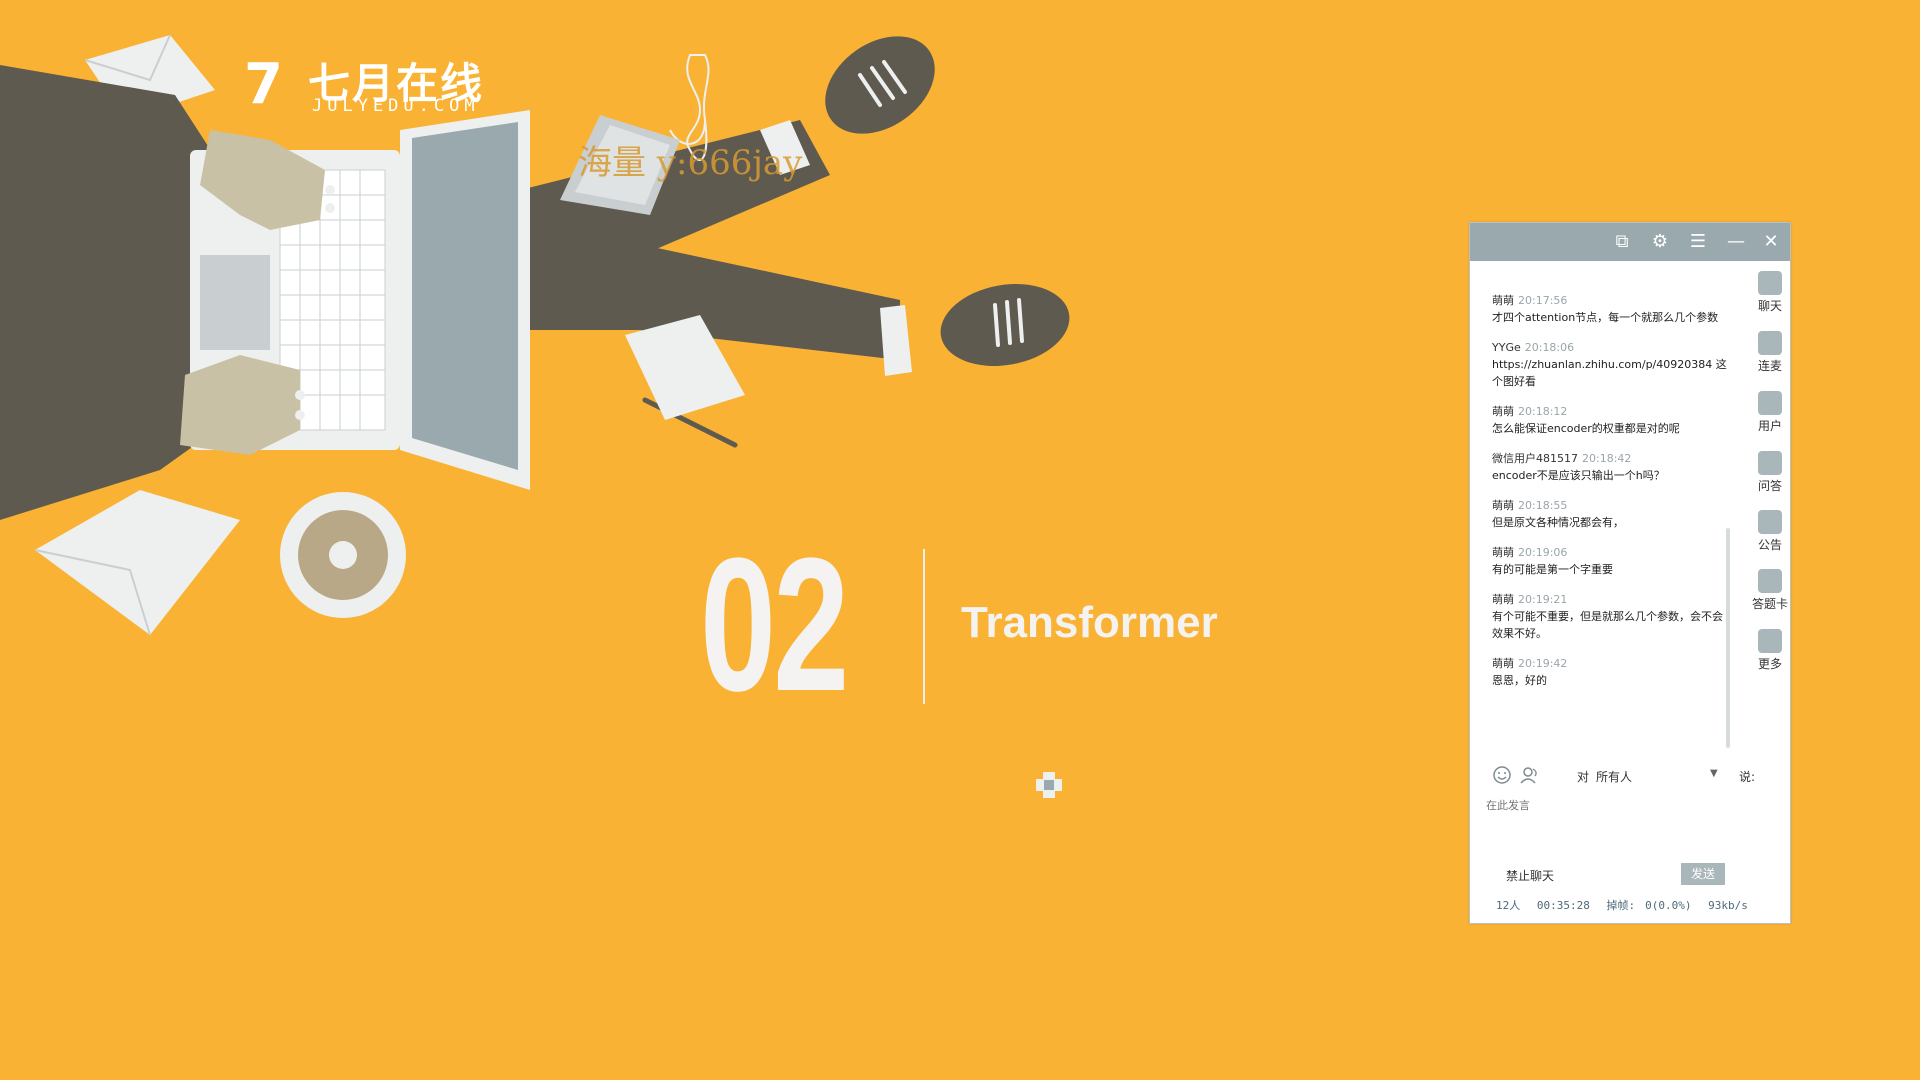 This screenshot has height=1080, width=1920. What do you see at coordinates (1543, 505) in the screenshot?
I see `msg-time: 20:18:55` at bounding box center [1543, 505].